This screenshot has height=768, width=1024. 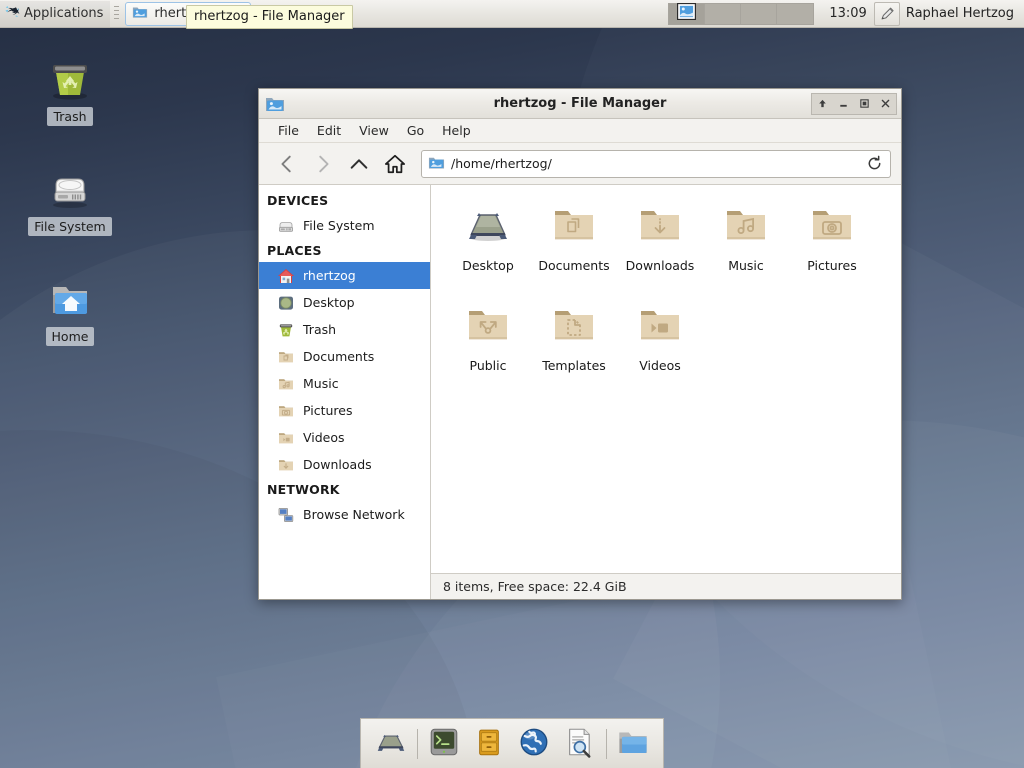 I want to click on back-button, so click(x=287, y=164).